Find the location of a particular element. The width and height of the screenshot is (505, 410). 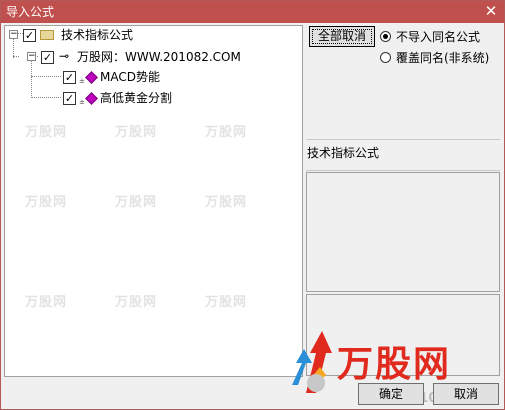

logo-text: 万股网 is located at coordinates (394, 364).